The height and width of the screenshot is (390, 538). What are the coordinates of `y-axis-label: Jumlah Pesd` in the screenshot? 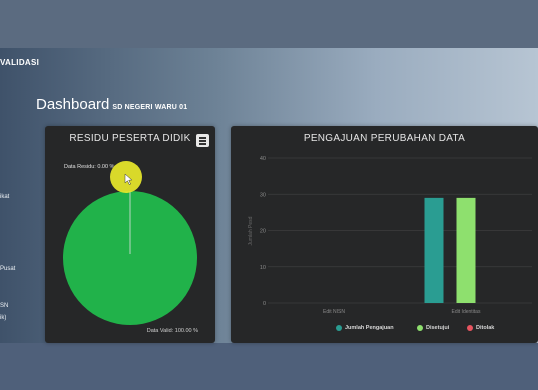 It's located at (251, 230).